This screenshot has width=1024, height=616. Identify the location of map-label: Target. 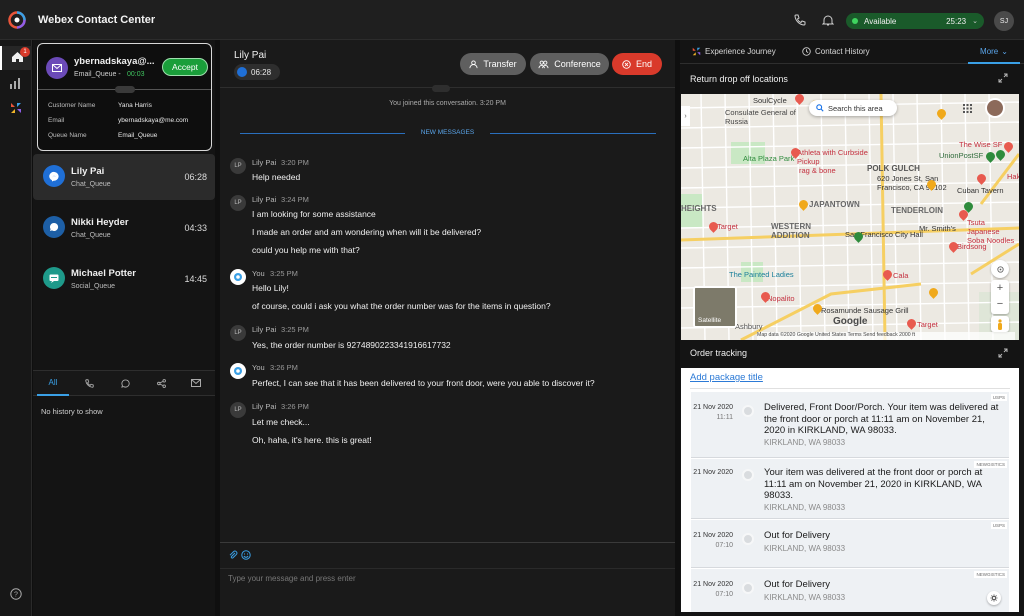
(727, 226).